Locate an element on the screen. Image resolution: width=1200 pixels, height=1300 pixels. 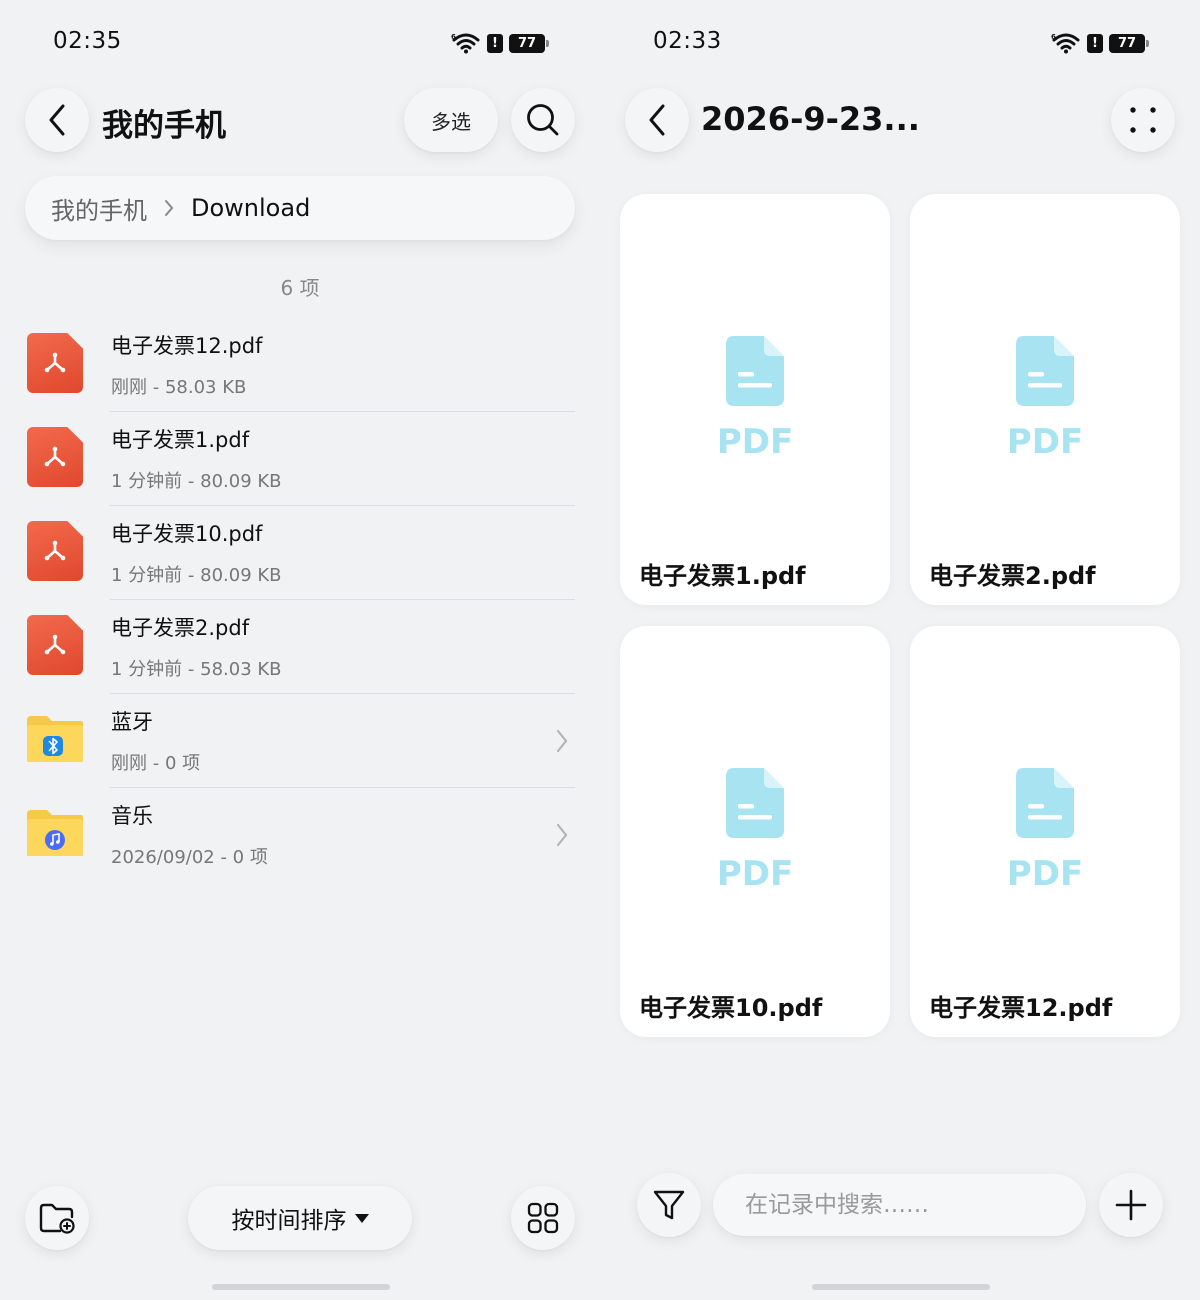
search-button is located at coordinates (543, 120).